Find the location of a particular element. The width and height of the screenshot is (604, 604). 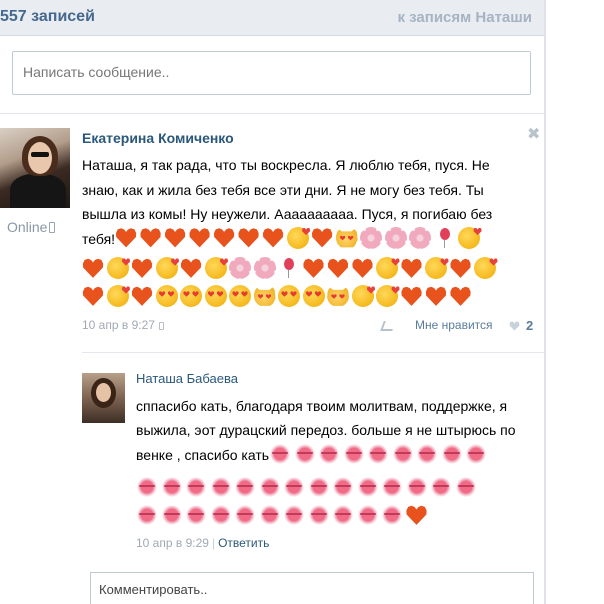

new-post-input: Написать сообщение.. is located at coordinates (271, 73).